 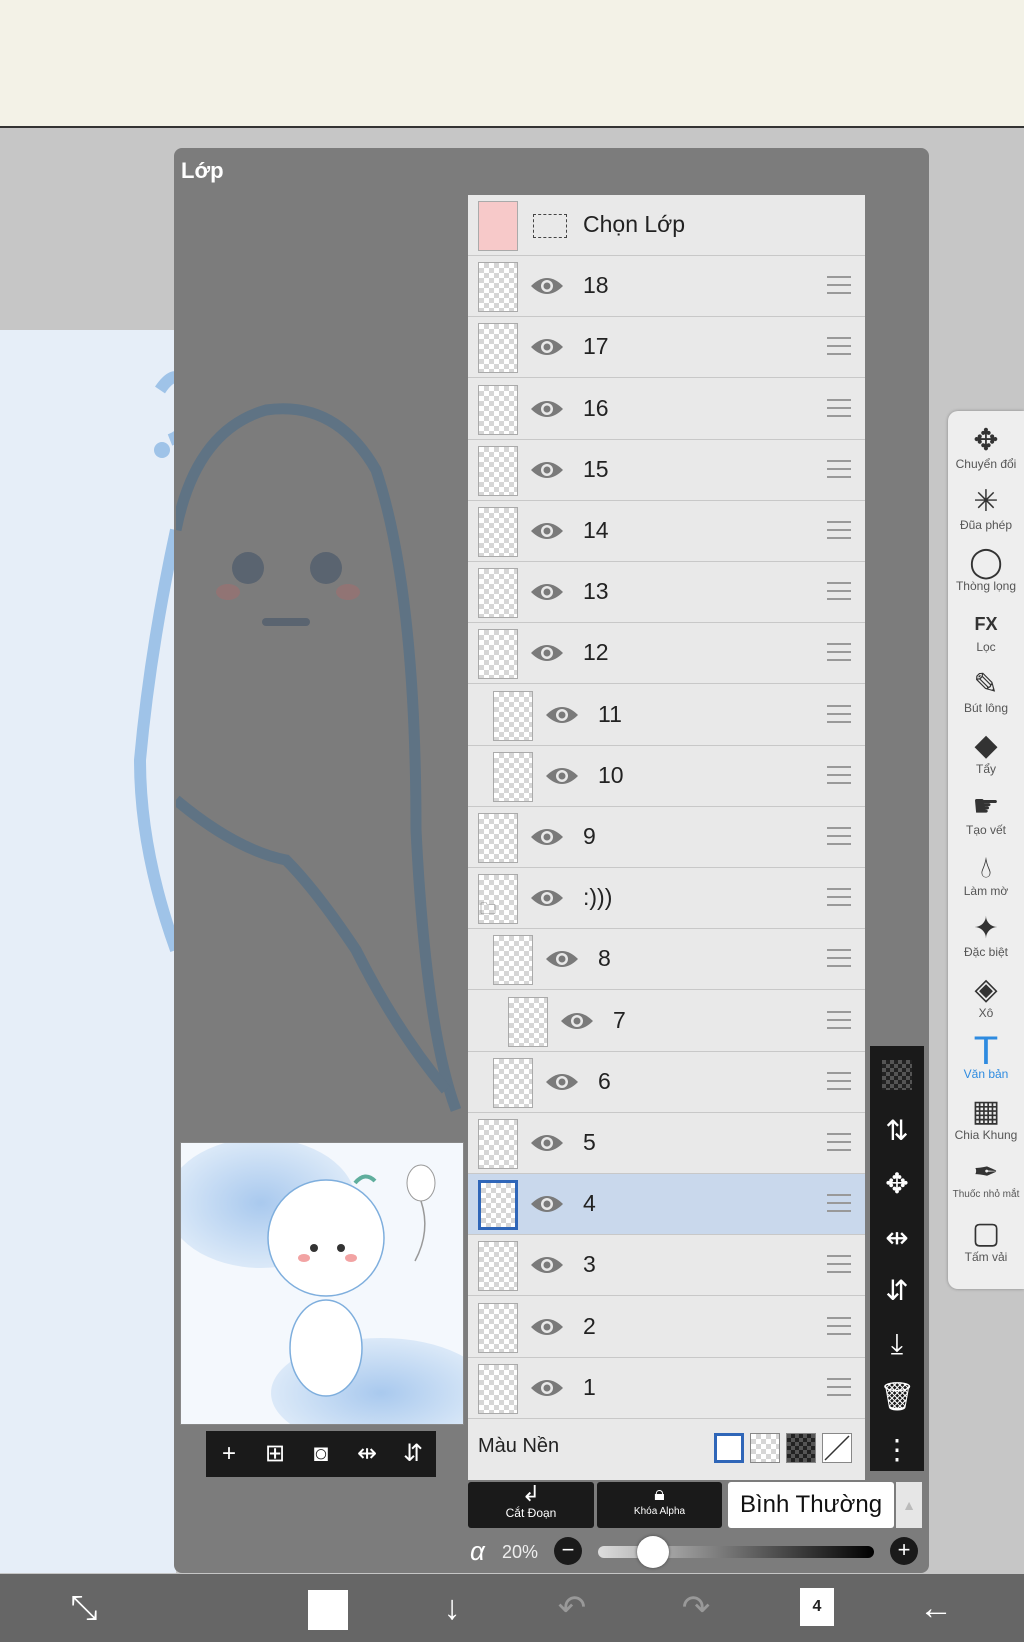 What do you see at coordinates (986, 514) in the screenshot?
I see `tool-button: ✳ Đũa phép` at bounding box center [986, 514].